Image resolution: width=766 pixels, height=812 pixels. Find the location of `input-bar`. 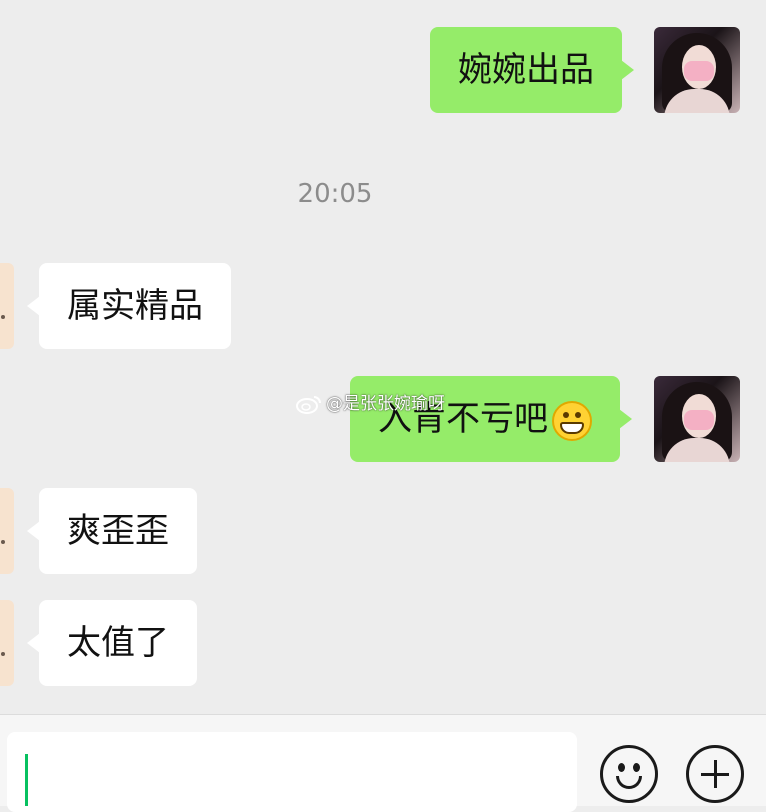

input-bar is located at coordinates (383, 763).